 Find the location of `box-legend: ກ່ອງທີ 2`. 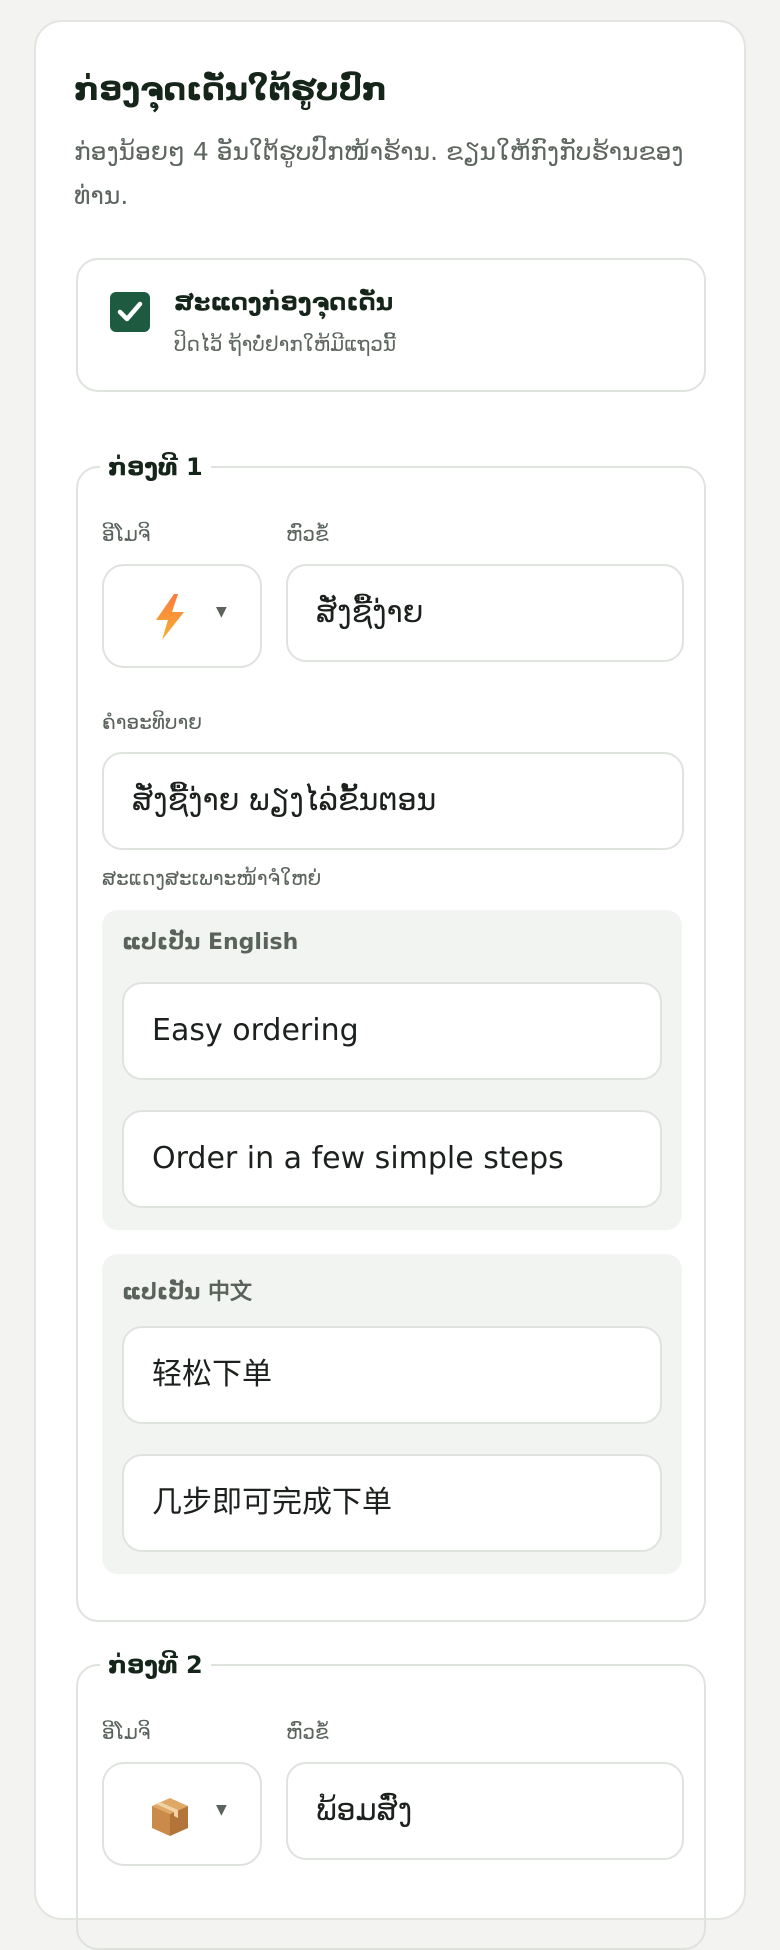

box-legend: ກ່ອງທີ 2 is located at coordinates (155, 1665).